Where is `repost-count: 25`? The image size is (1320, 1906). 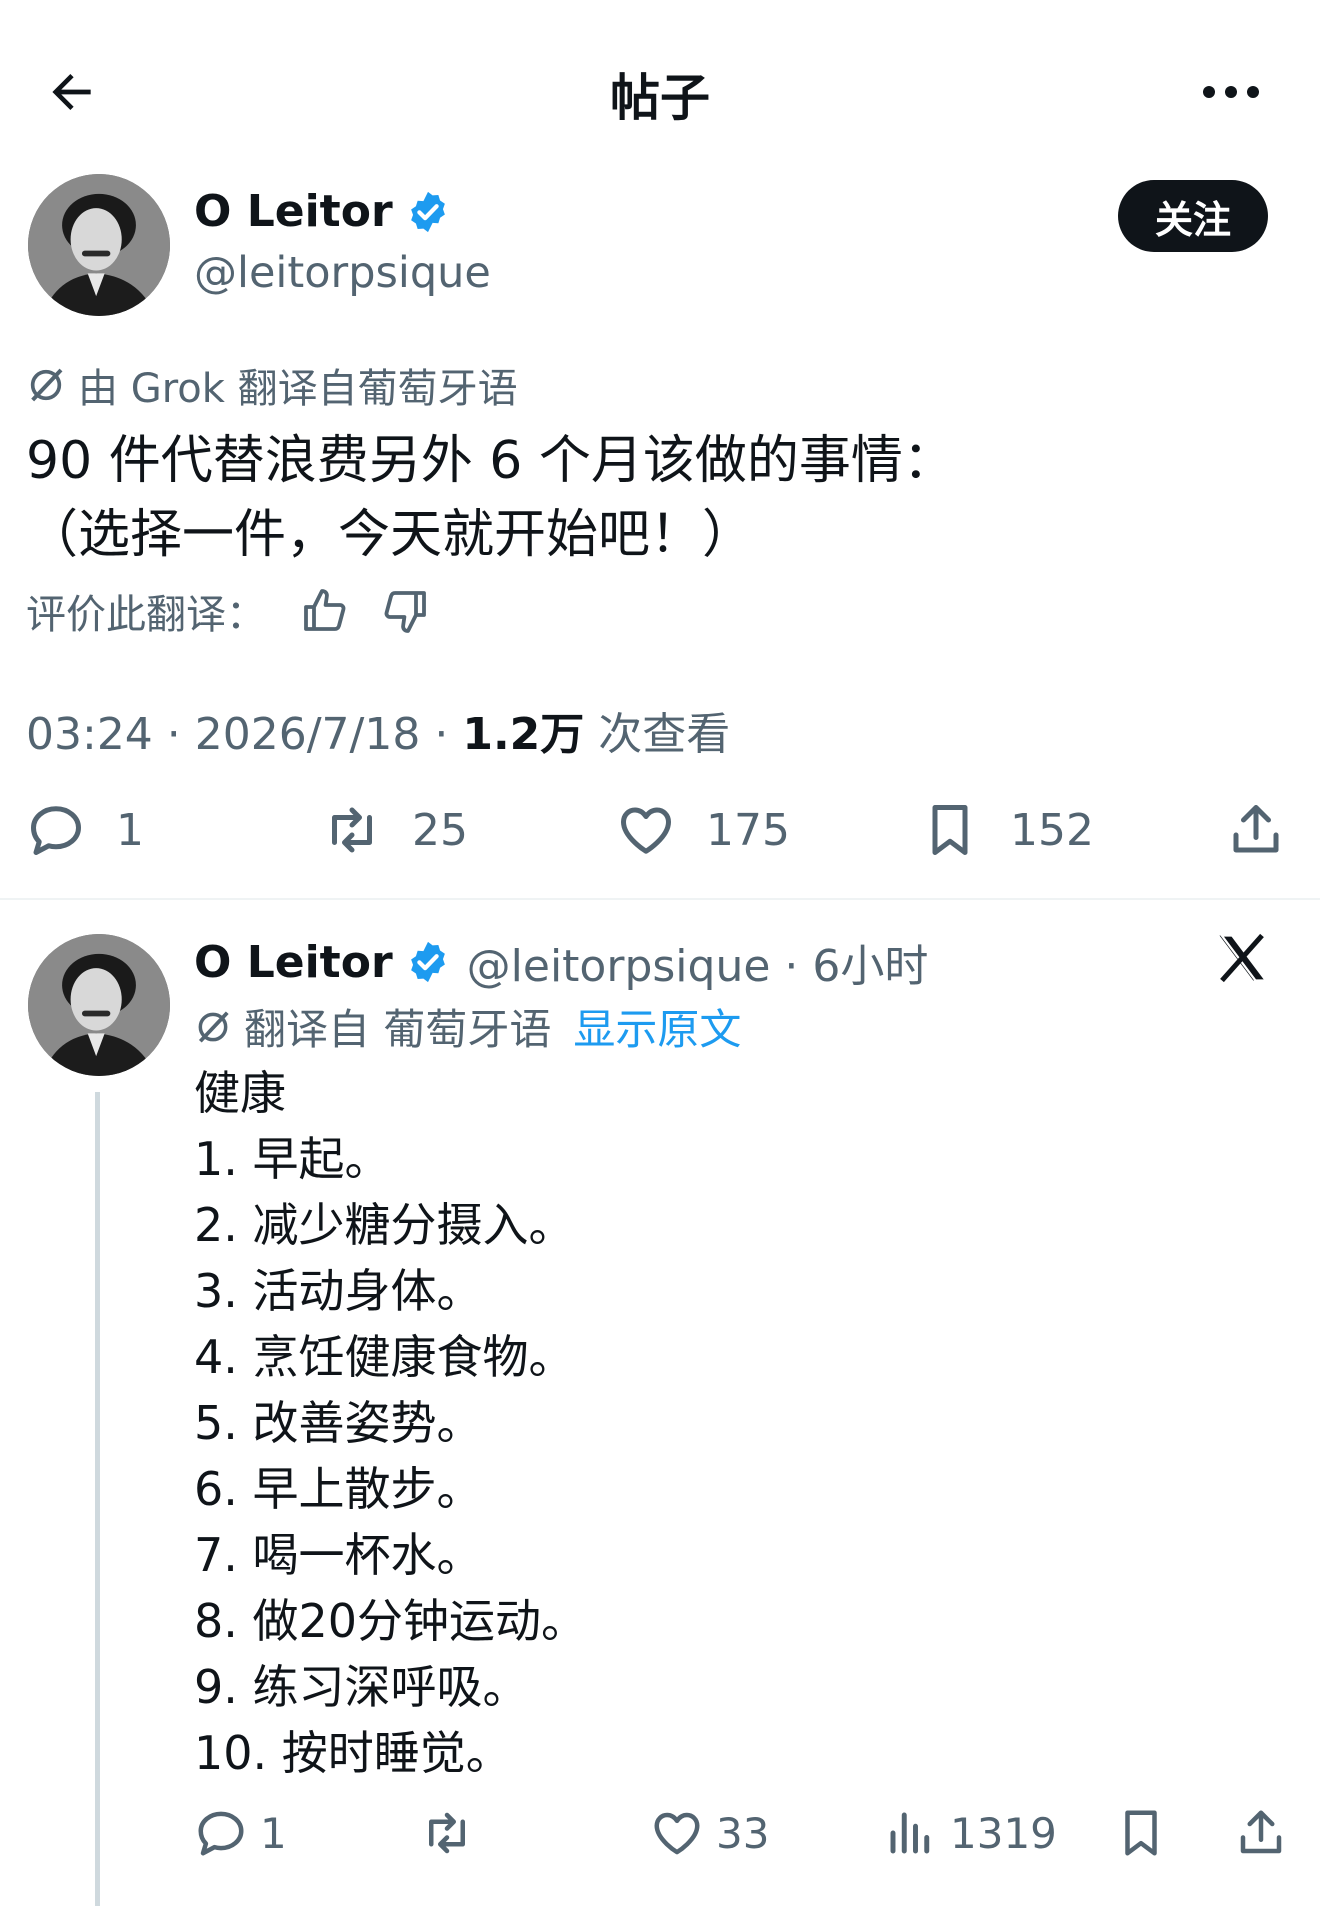
repost-count: 25 is located at coordinates (440, 830).